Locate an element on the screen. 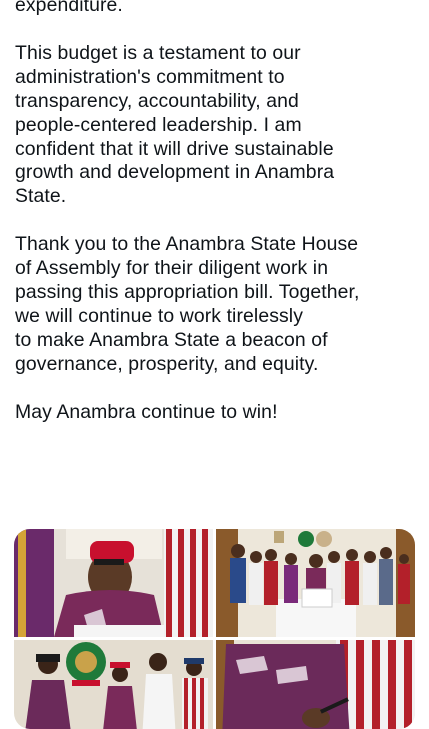 This screenshot has height=729, width=429. photo-group-with-signed-bill is located at coordinates (315, 583).